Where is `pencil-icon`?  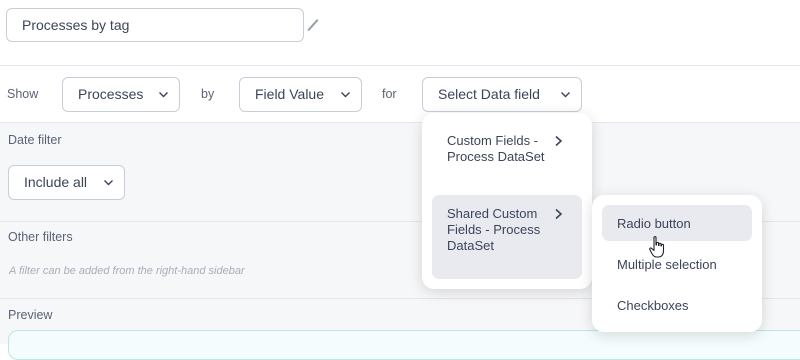
pencil-icon is located at coordinates (313, 24).